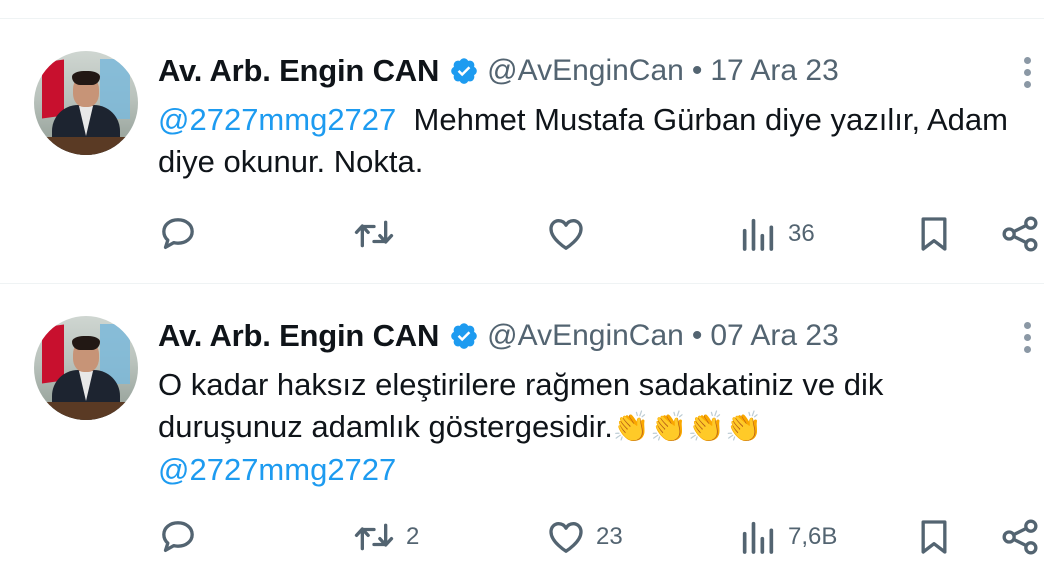  I want to click on views-count: 7,6B, so click(813, 536).